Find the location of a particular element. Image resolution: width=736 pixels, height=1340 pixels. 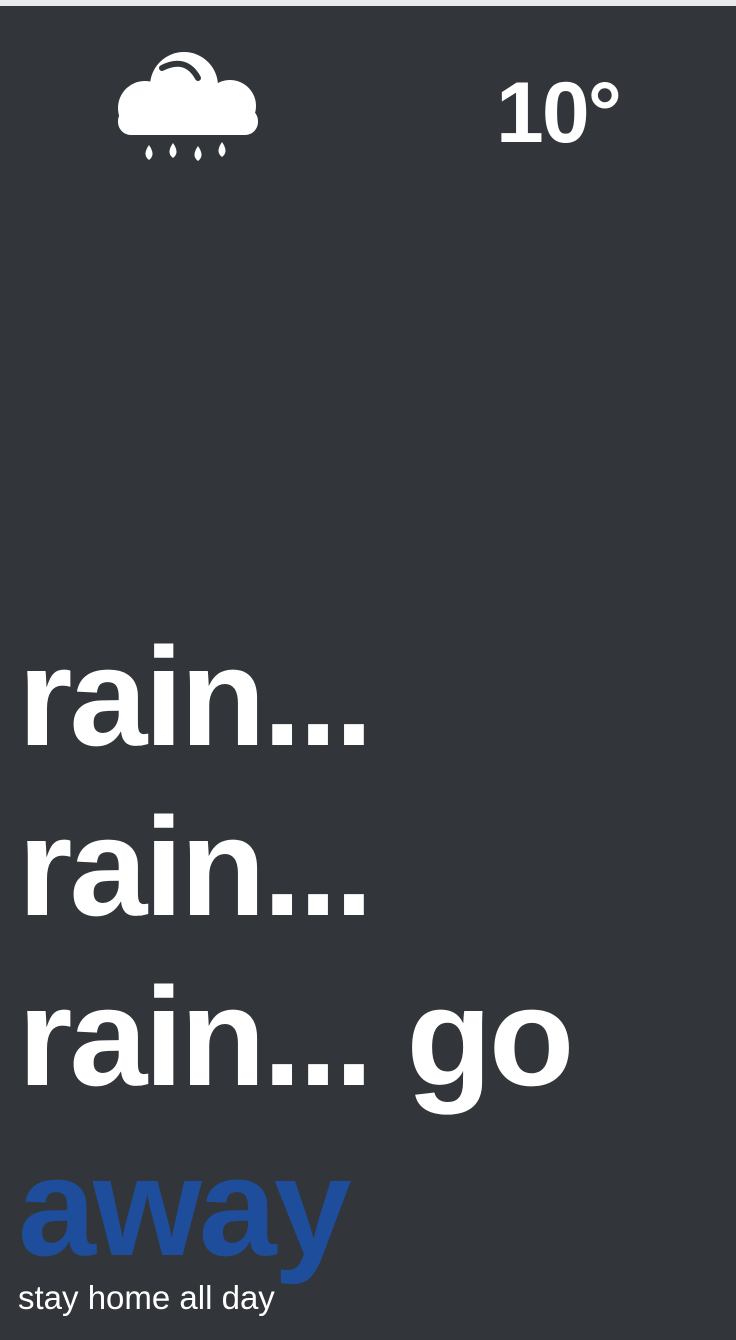

subtitle: stay home all day is located at coordinates (146, 1297).